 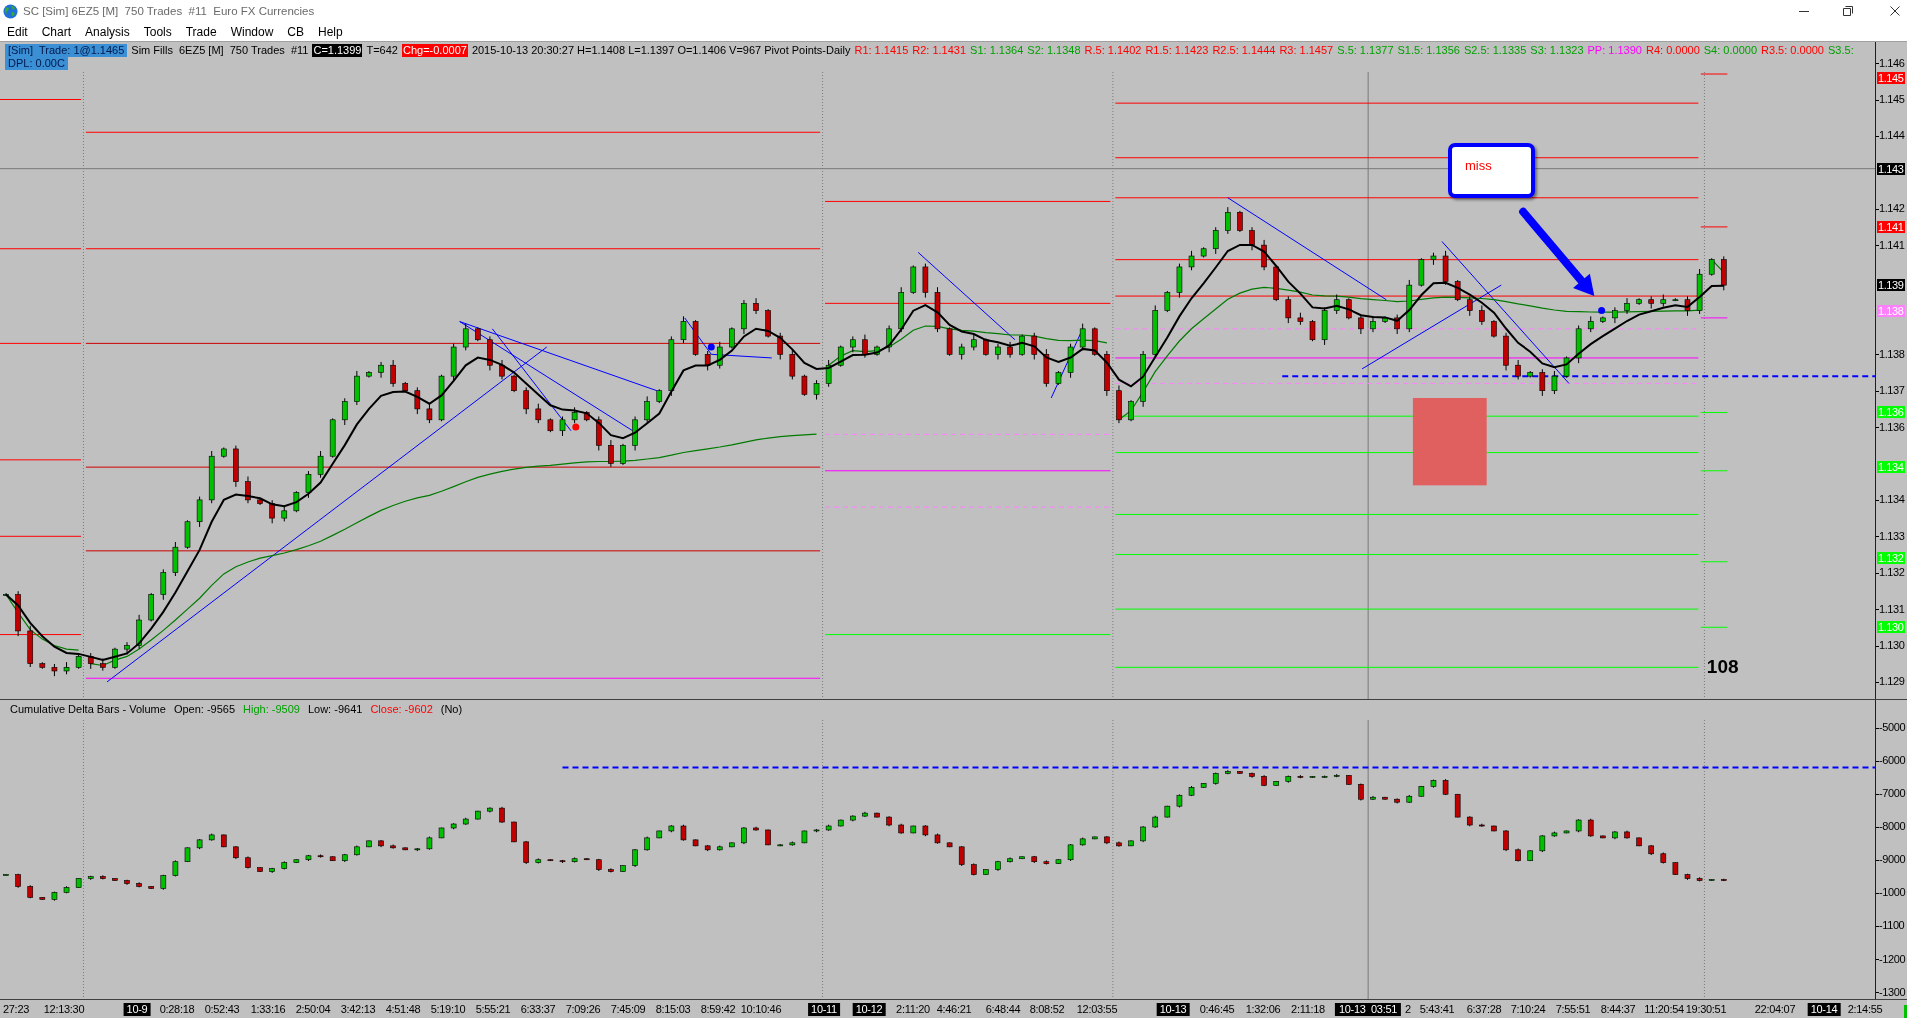 What do you see at coordinates (1891, 285) in the screenshot?
I see `price-marker-label: 1.139` at bounding box center [1891, 285].